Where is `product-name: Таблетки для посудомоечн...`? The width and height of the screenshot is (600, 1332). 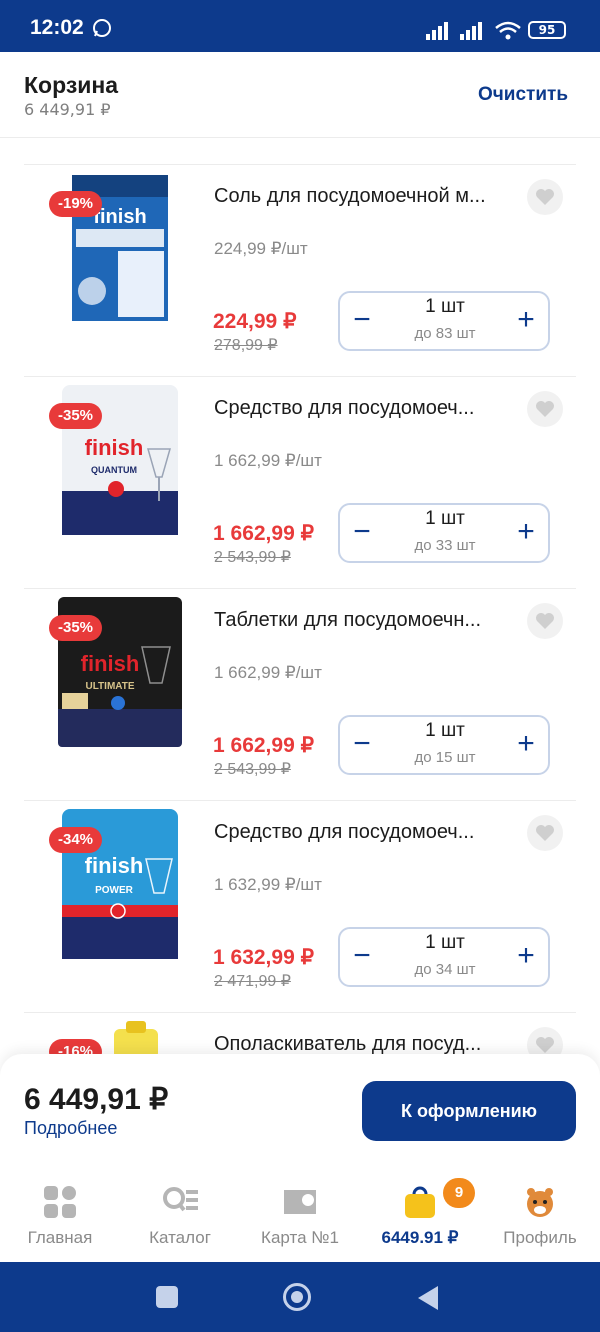
product-name: Таблетки для посудомоечн... is located at coordinates (364, 620).